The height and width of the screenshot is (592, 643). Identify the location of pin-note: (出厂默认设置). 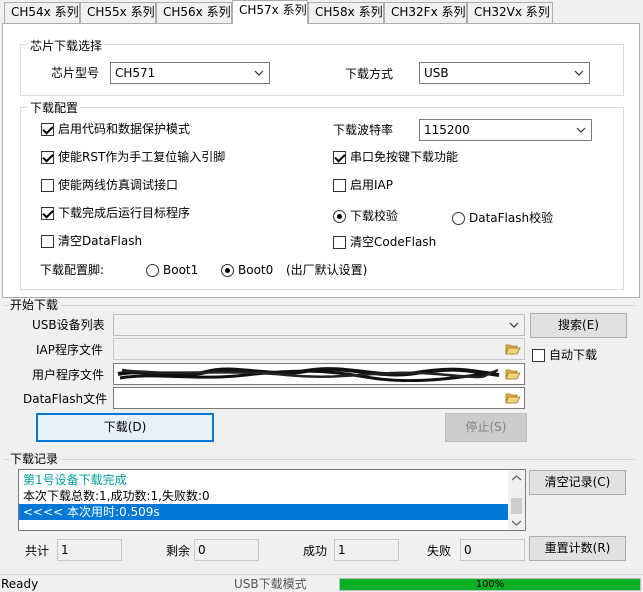
(327, 270).